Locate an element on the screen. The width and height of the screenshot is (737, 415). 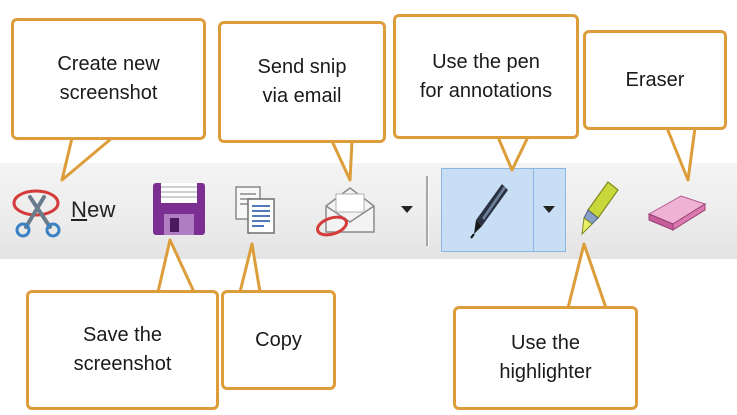
callout-save: Save the screenshot is located at coordinates (122, 350).